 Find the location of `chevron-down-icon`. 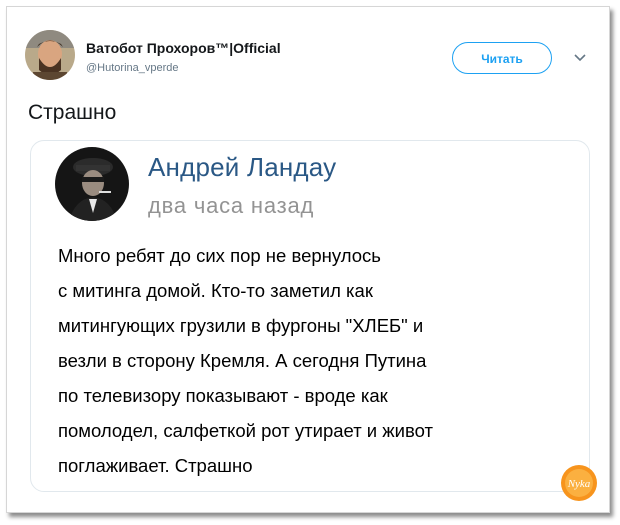

chevron-down-icon is located at coordinates (580, 58).